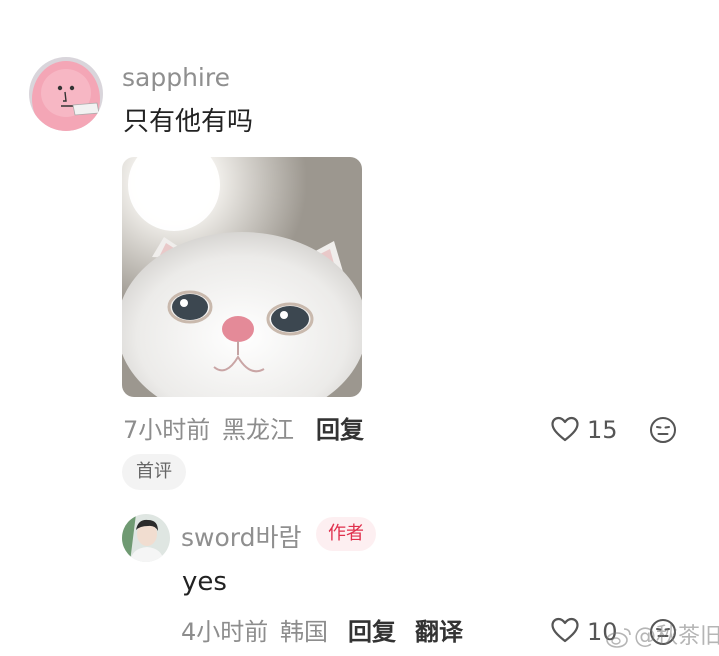 The width and height of the screenshot is (719, 656). What do you see at coordinates (225, 632) in the screenshot?
I see `reply-time: 4小时前` at bounding box center [225, 632].